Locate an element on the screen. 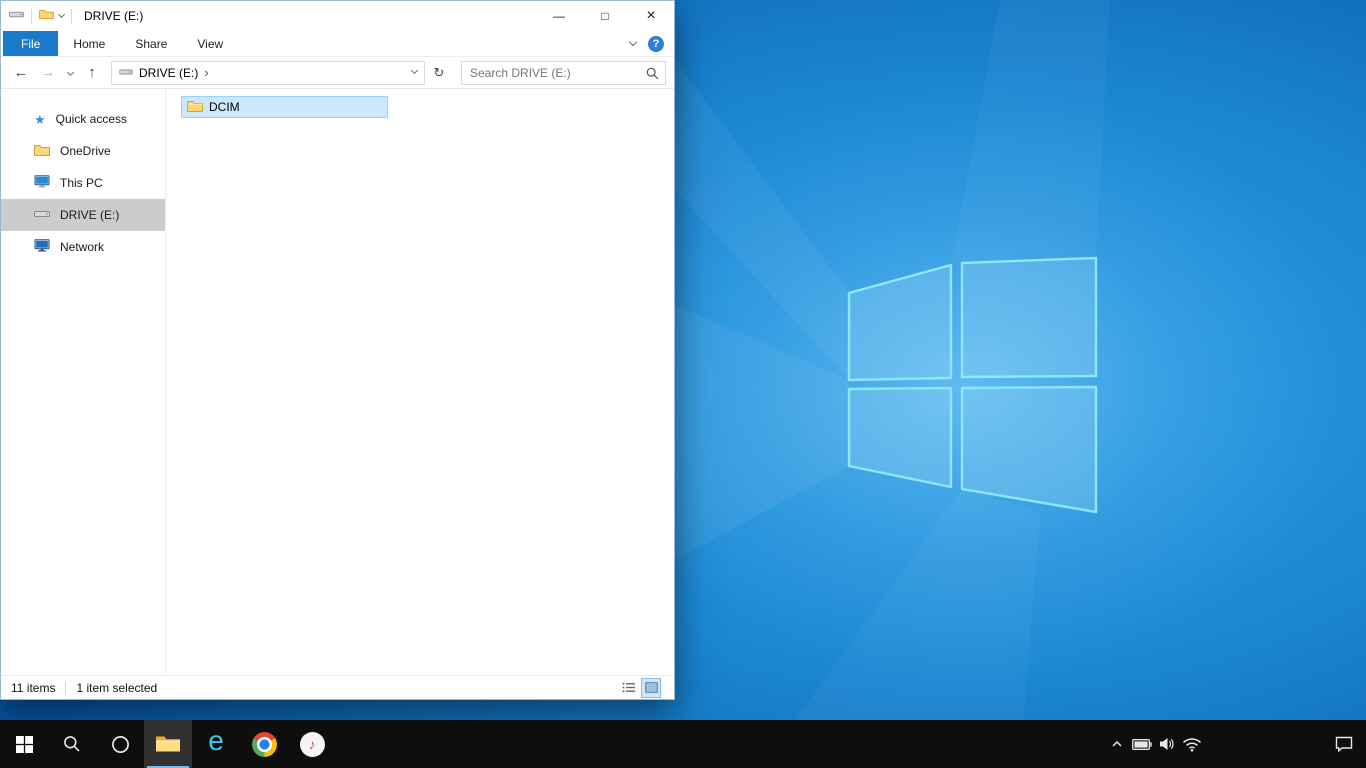 This screenshot has width=1366, height=768. details-view-button is located at coordinates (628, 688).